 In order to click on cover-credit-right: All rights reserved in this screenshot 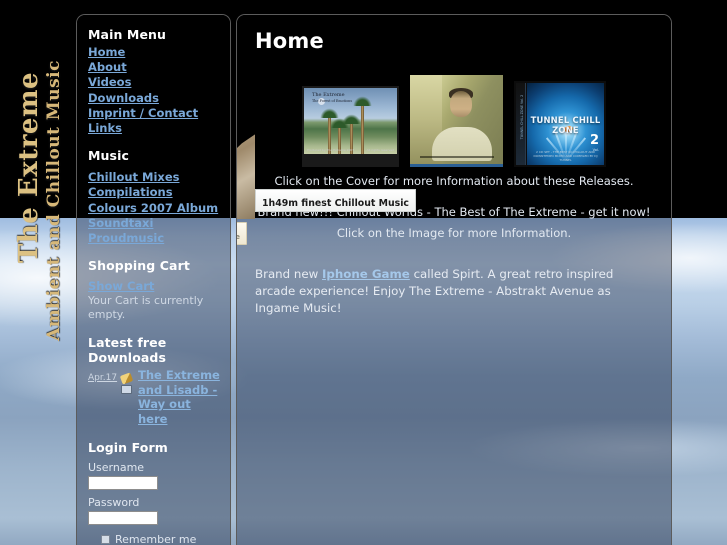, I will do `click(380, 150)`.